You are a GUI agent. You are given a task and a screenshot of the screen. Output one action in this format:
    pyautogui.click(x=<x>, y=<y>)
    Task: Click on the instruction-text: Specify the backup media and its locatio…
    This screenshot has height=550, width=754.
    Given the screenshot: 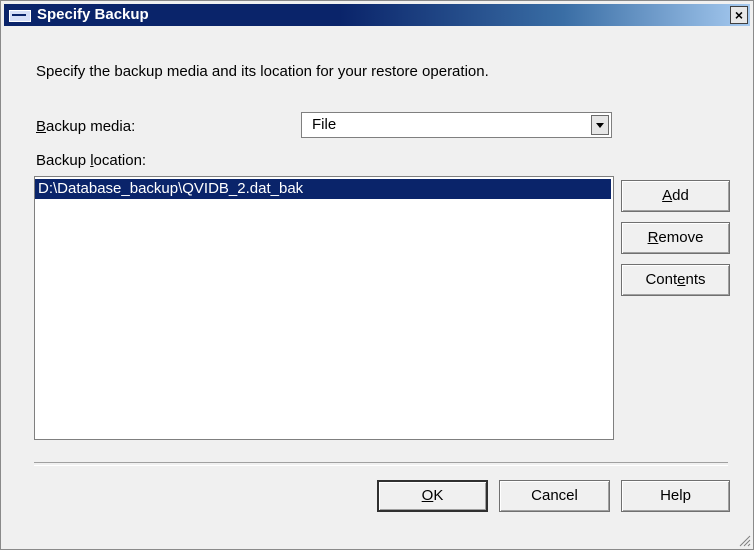 What is the action you would take?
    pyautogui.click(x=262, y=71)
    